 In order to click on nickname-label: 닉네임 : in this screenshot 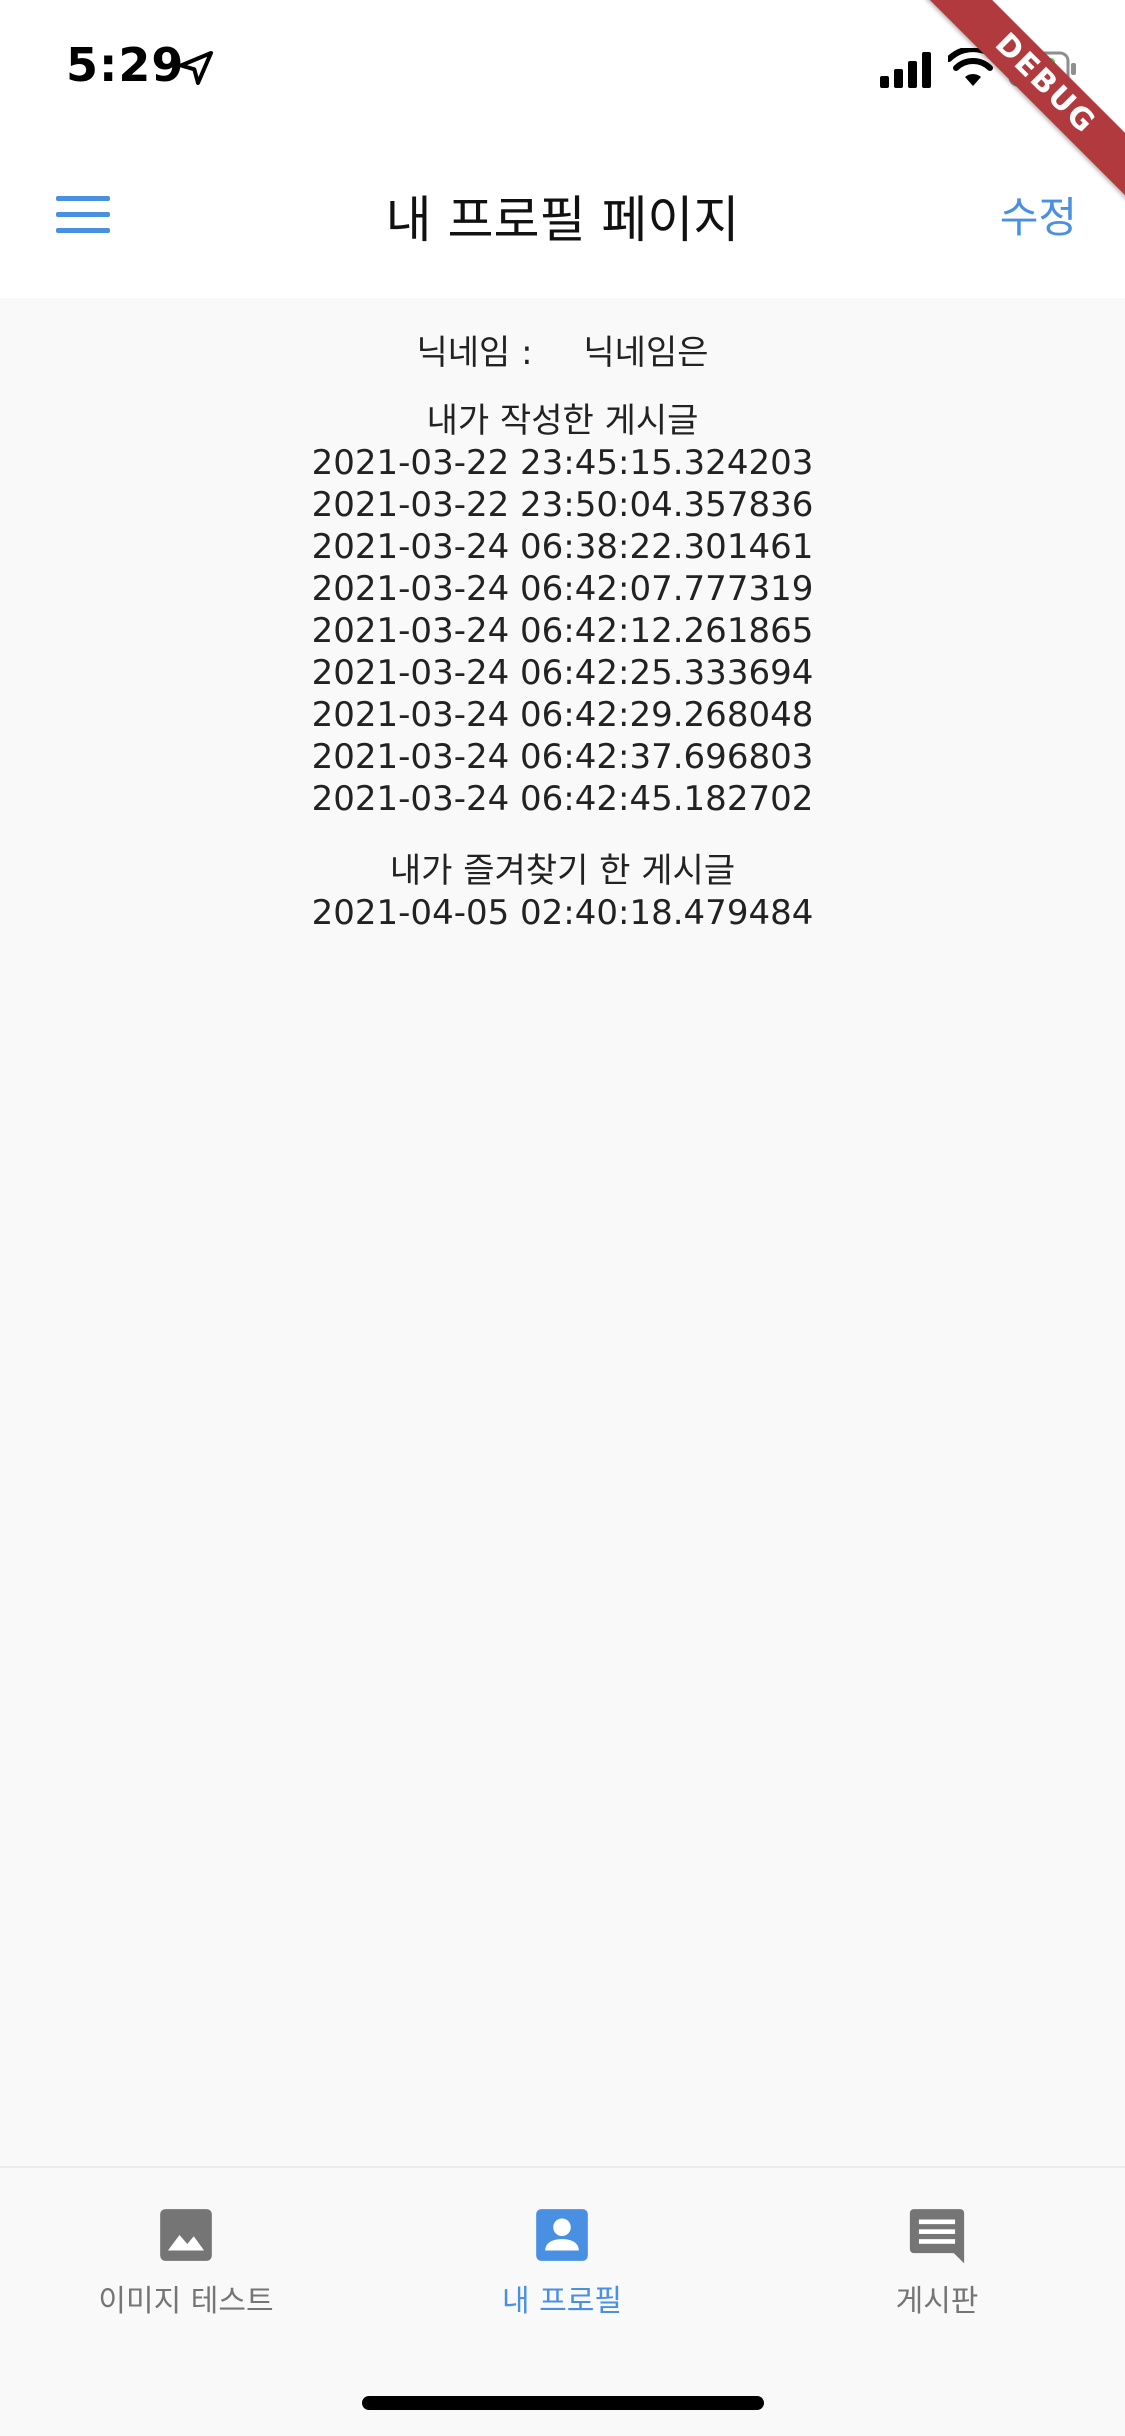, I will do `click(474, 353)`.